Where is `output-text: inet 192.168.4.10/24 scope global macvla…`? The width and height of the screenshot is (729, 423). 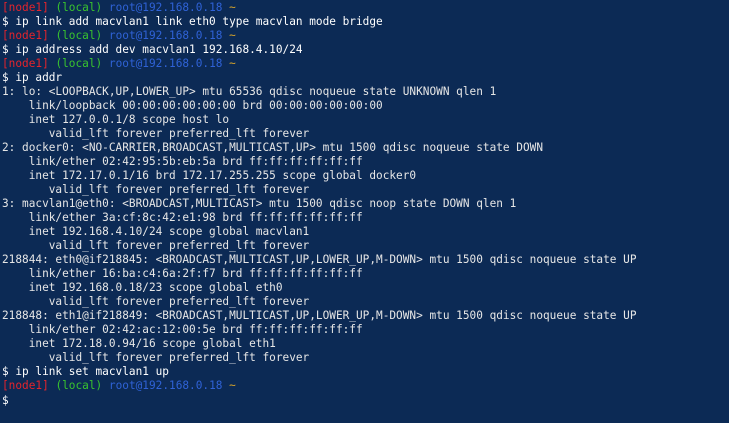 output-text: inet 192.168.4.10/24 scope global macvla… is located at coordinates (156, 231).